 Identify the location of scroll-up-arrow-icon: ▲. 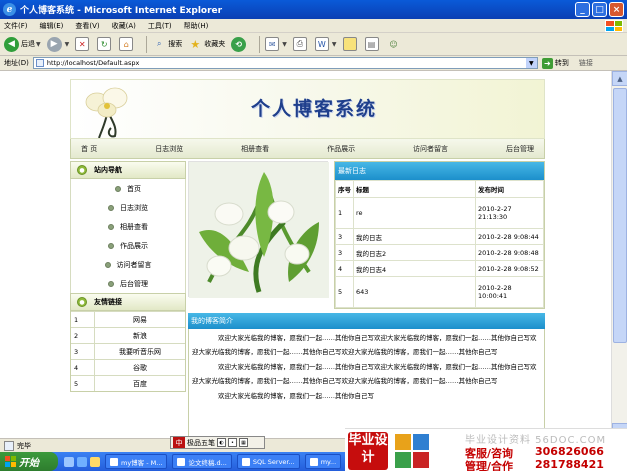
(619, 78).